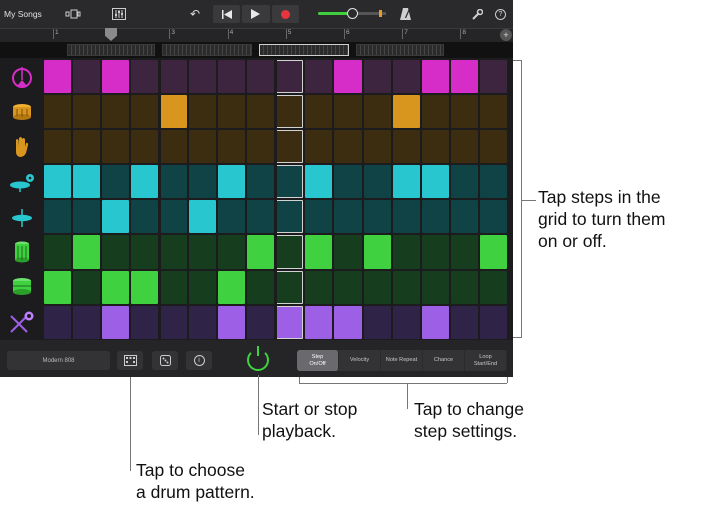 The height and width of the screenshot is (508, 703). What do you see at coordinates (130, 360) in the screenshot?
I see `drum-pattern-icon` at bounding box center [130, 360].